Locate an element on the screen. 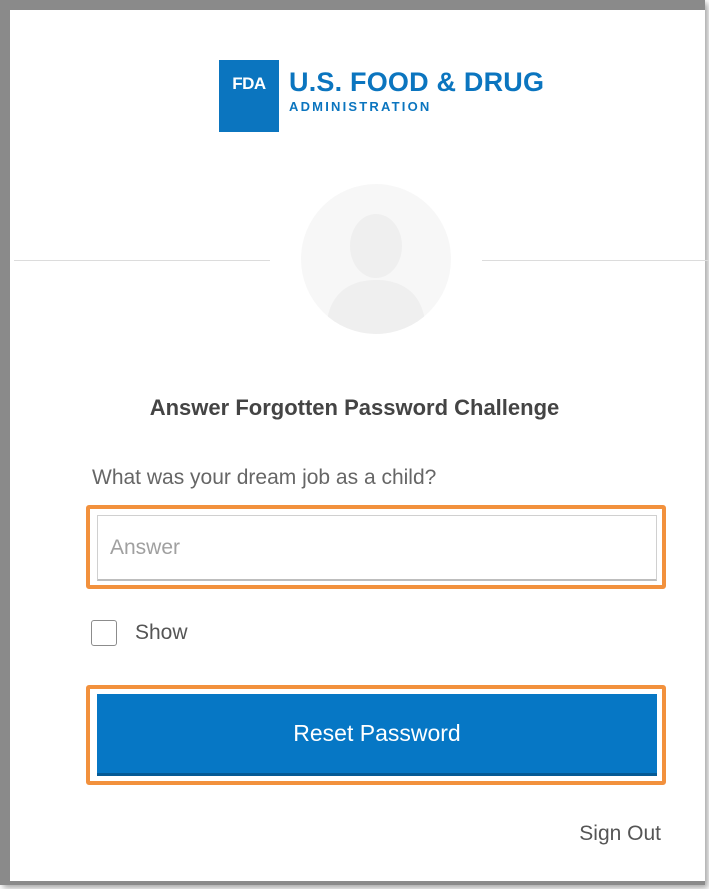 Image resolution: width=709 pixels, height=889 pixels. show-toggle-row: Show is located at coordinates (139, 633).